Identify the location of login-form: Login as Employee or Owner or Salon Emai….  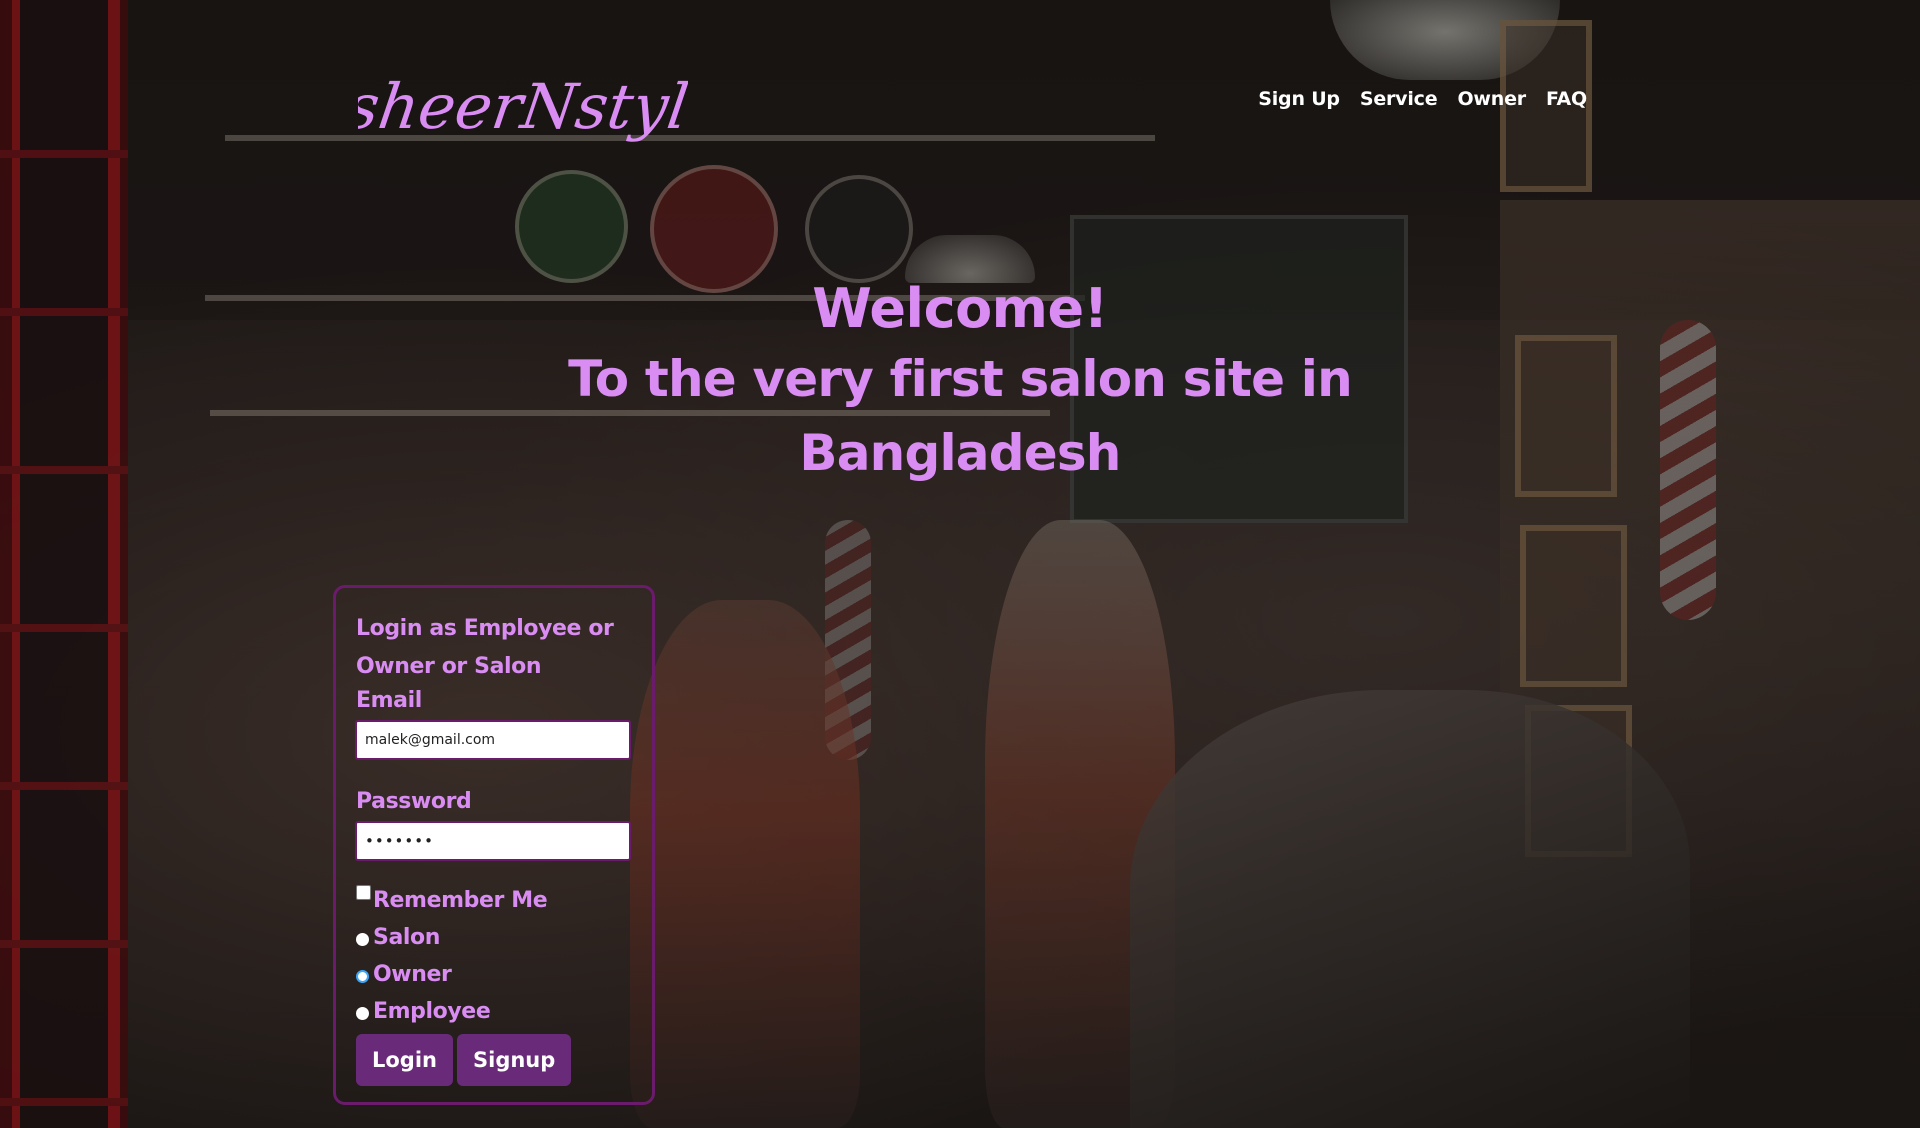
(494, 845).